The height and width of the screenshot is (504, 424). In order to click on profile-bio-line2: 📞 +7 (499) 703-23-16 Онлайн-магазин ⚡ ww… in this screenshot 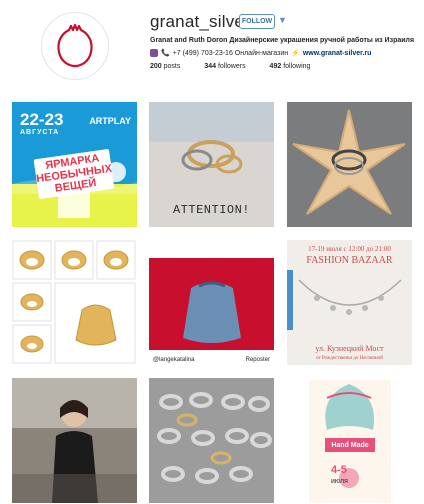, I will do `click(260, 53)`.